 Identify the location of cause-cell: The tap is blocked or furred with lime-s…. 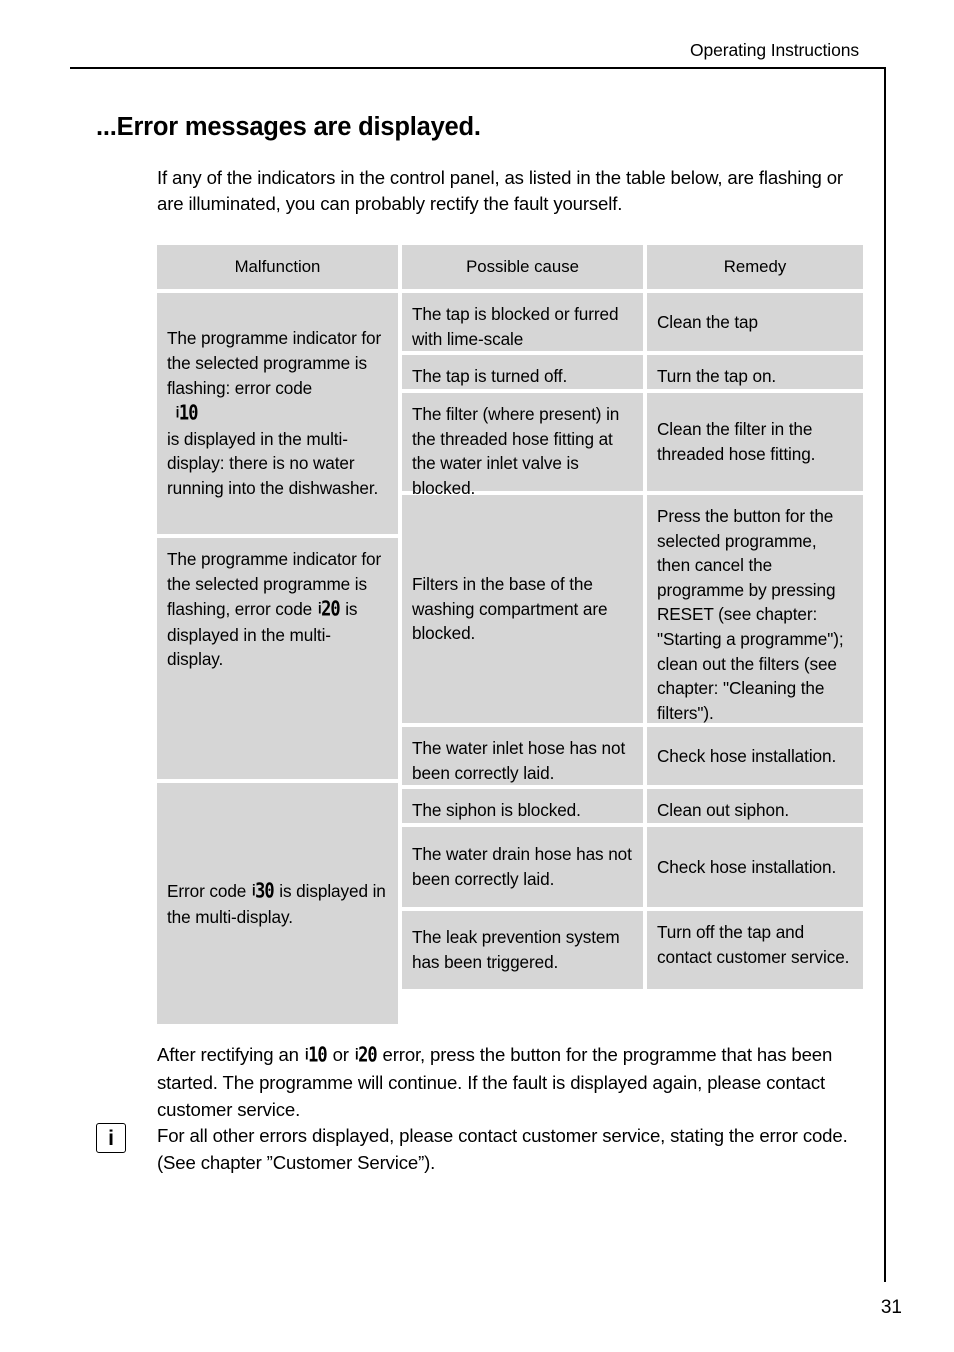
(522, 322).